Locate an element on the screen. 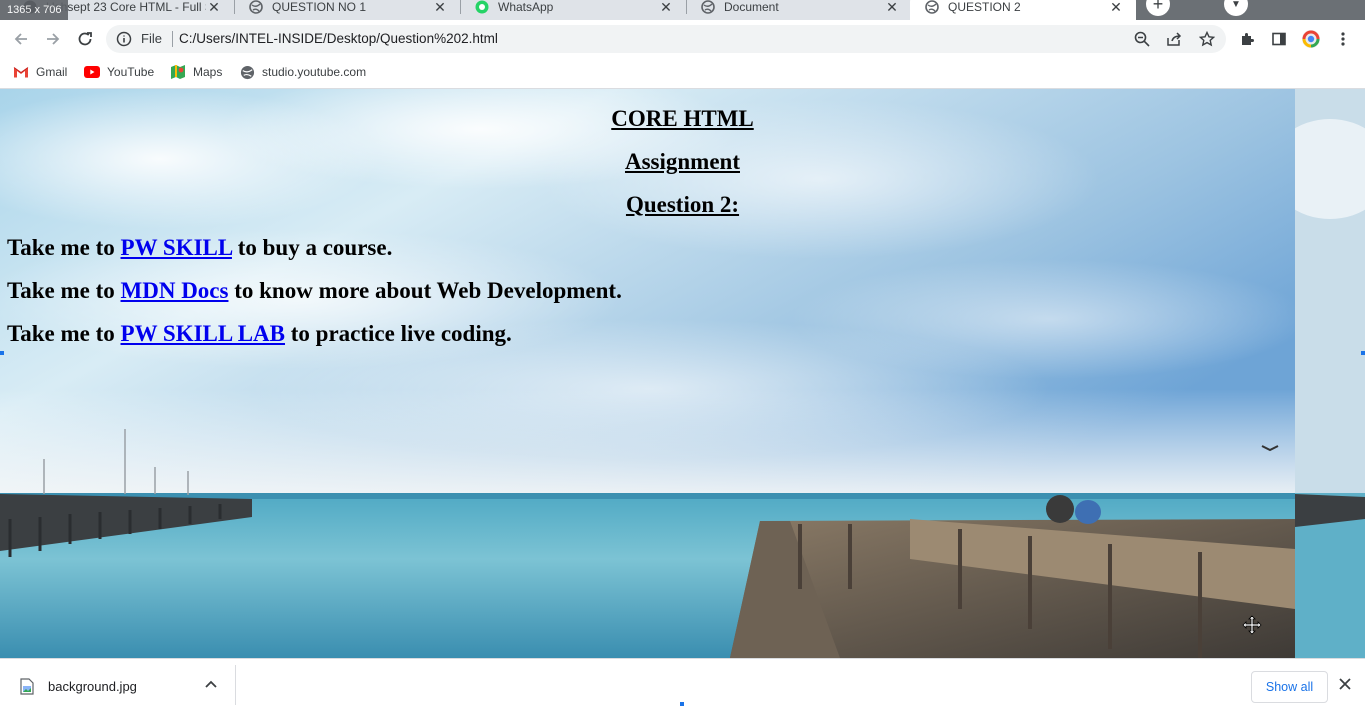 Image resolution: width=1365 pixels, height=706 pixels. tab-title: QUESTION 2 is located at coordinates (984, 7).